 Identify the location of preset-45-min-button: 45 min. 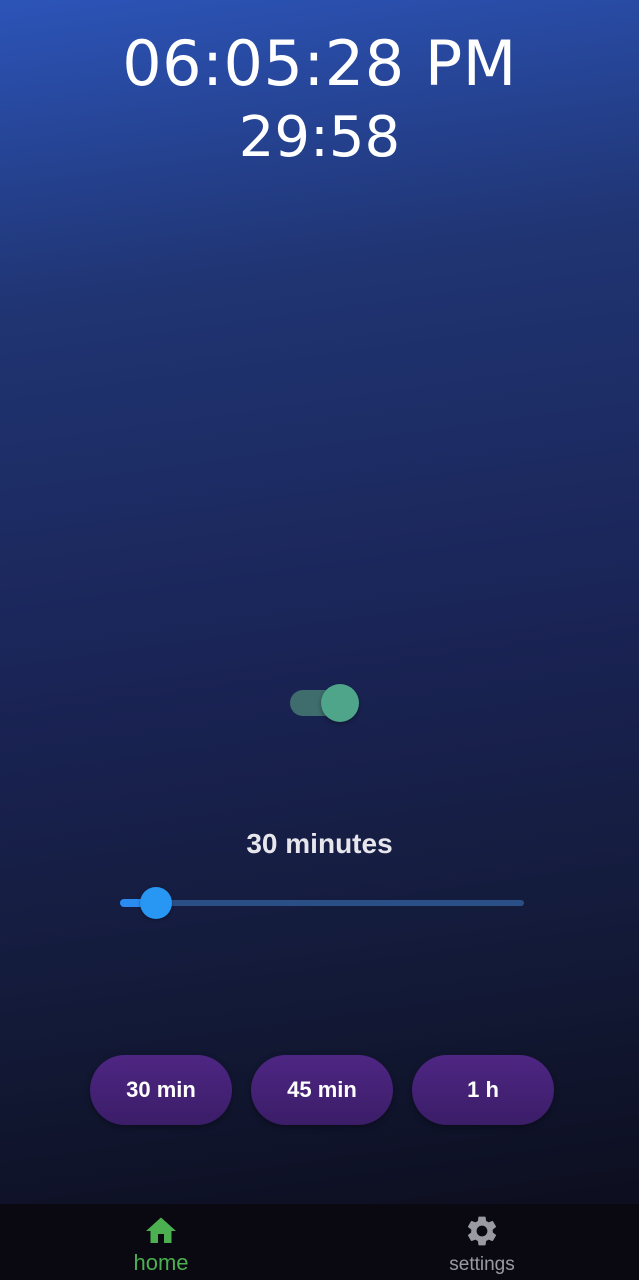
(322, 1090).